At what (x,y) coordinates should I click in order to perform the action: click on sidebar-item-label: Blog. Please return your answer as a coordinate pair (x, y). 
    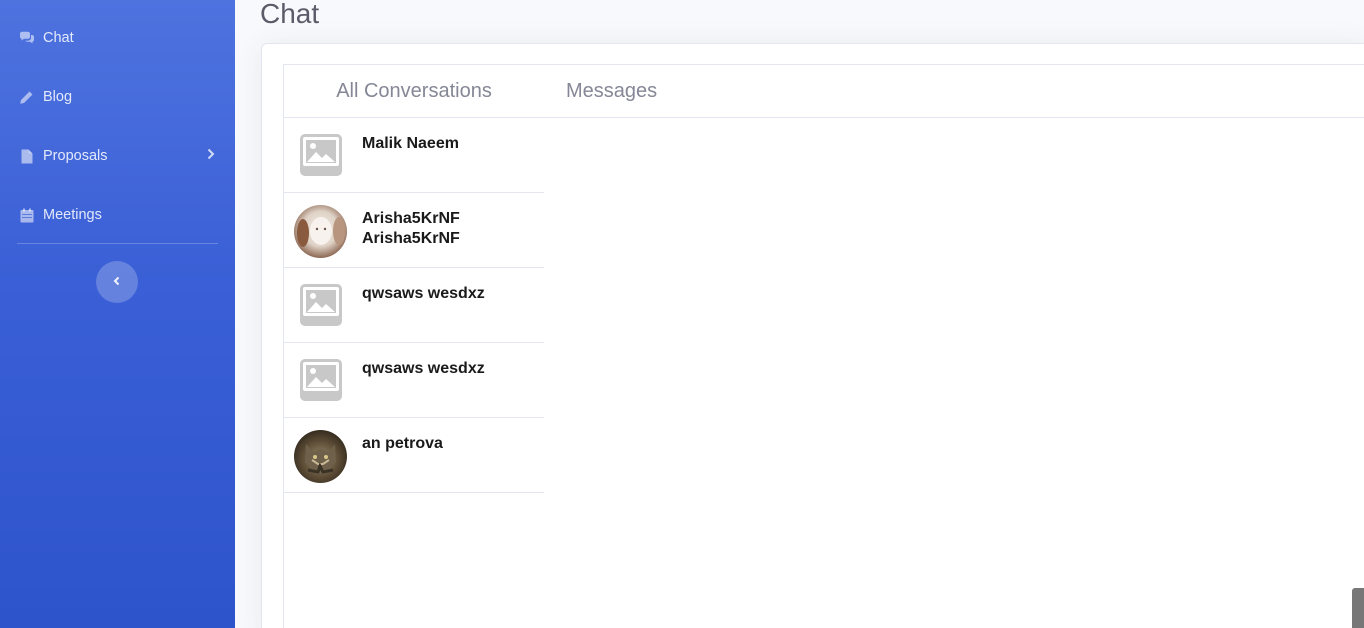
    Looking at the image, I should click on (58, 97).